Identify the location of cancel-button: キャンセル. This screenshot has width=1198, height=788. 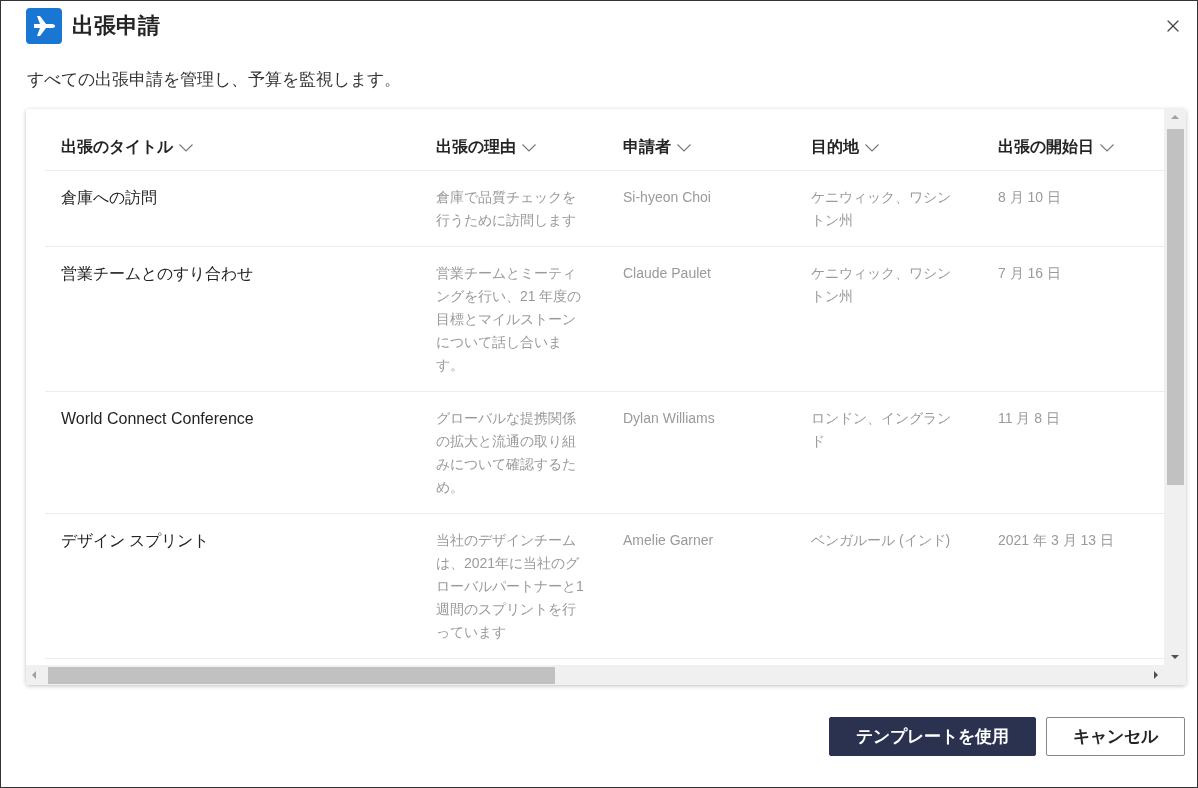
(1115, 736).